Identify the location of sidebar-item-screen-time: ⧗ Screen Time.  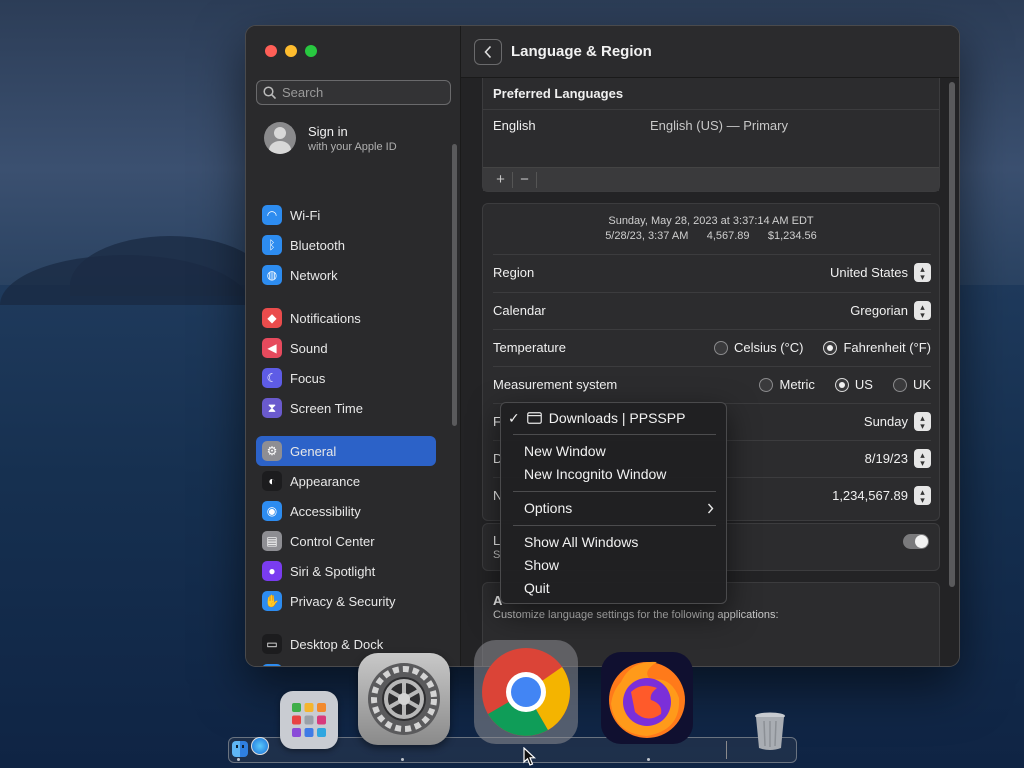
(346, 408).